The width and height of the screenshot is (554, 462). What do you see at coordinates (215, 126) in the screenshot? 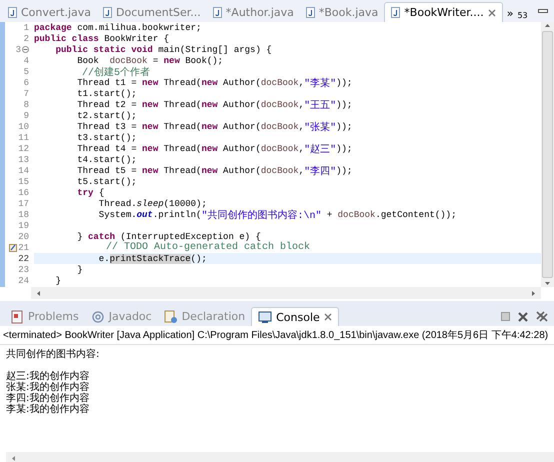
I see `code-line: Thread t3 = new Thread(new Author(docBook,"张某"));` at bounding box center [215, 126].